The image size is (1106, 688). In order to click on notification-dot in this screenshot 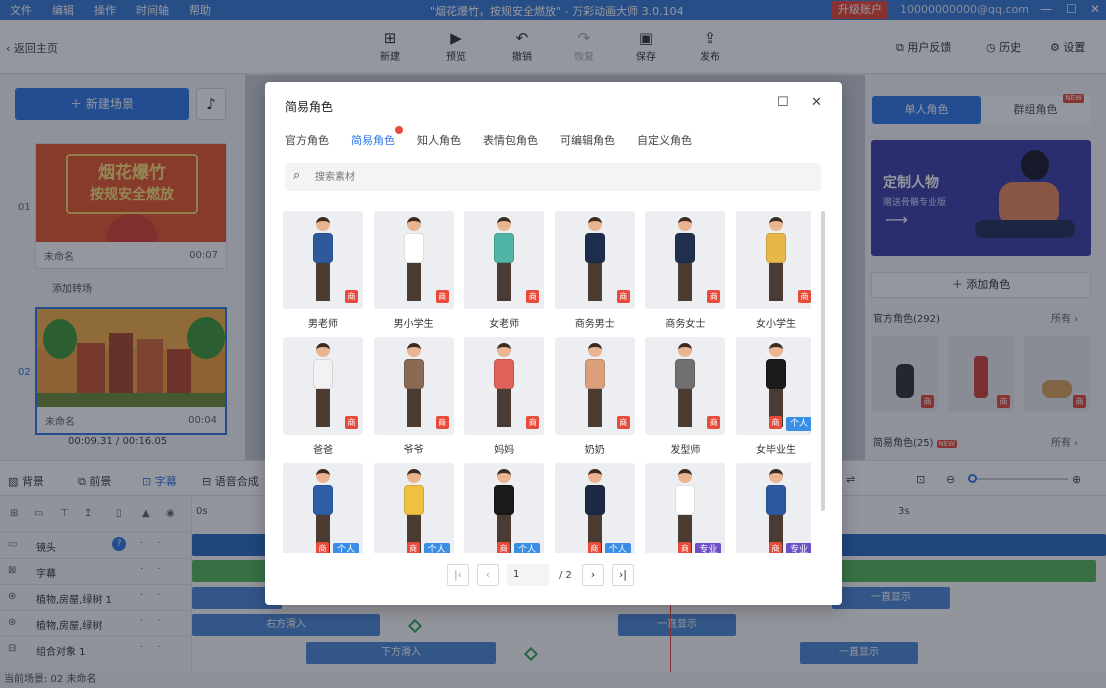, I will do `click(399, 130)`.